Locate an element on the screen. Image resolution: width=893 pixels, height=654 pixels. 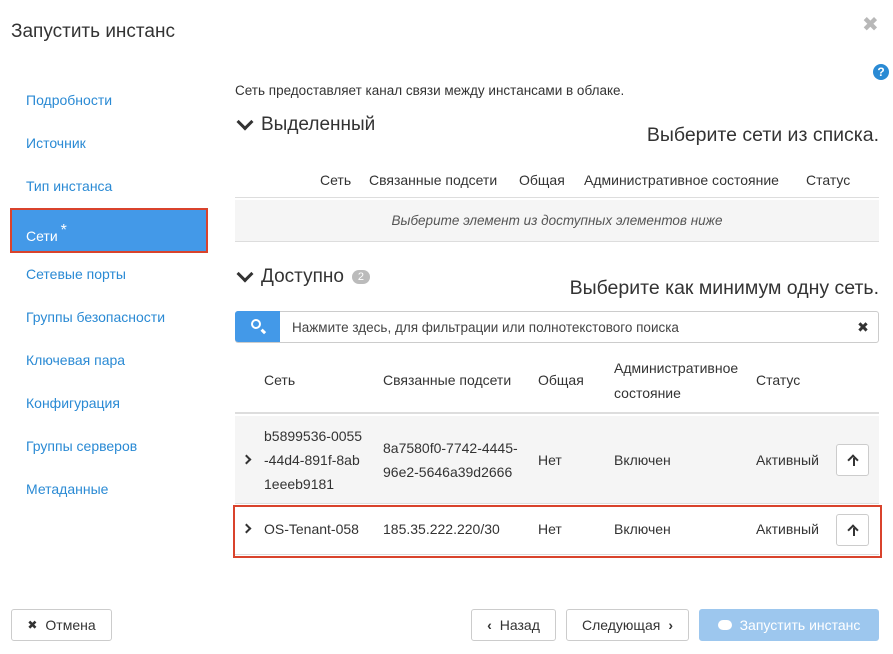
available-title: Доступно is located at coordinates (302, 276).